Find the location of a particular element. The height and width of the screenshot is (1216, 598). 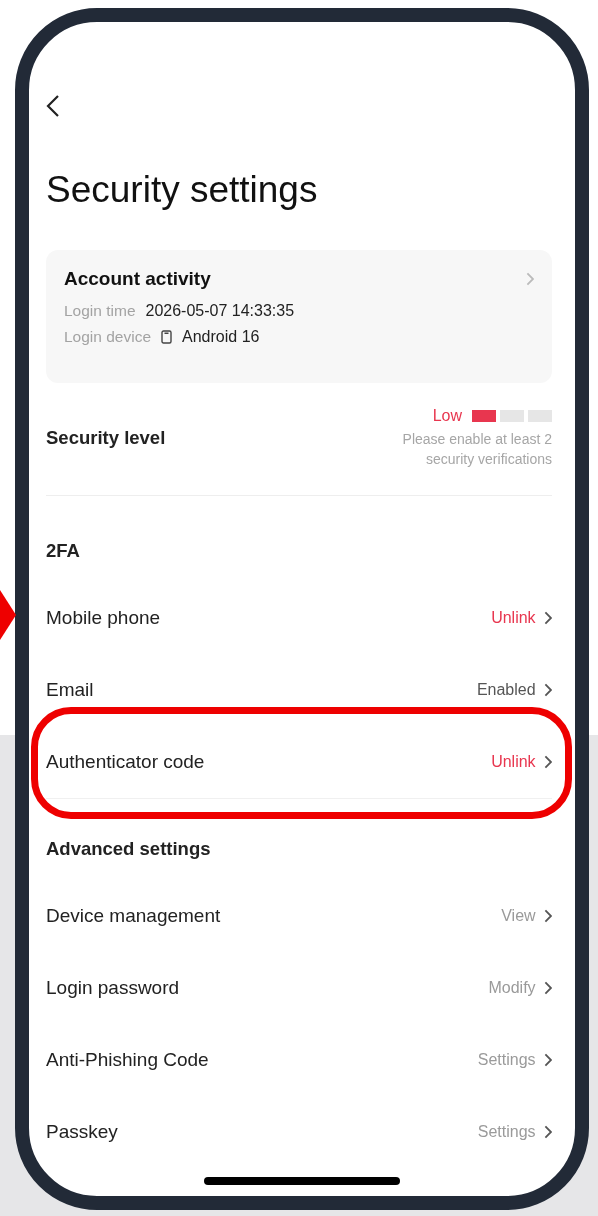

settings-row: Login password Modify is located at coordinates (299, 988).